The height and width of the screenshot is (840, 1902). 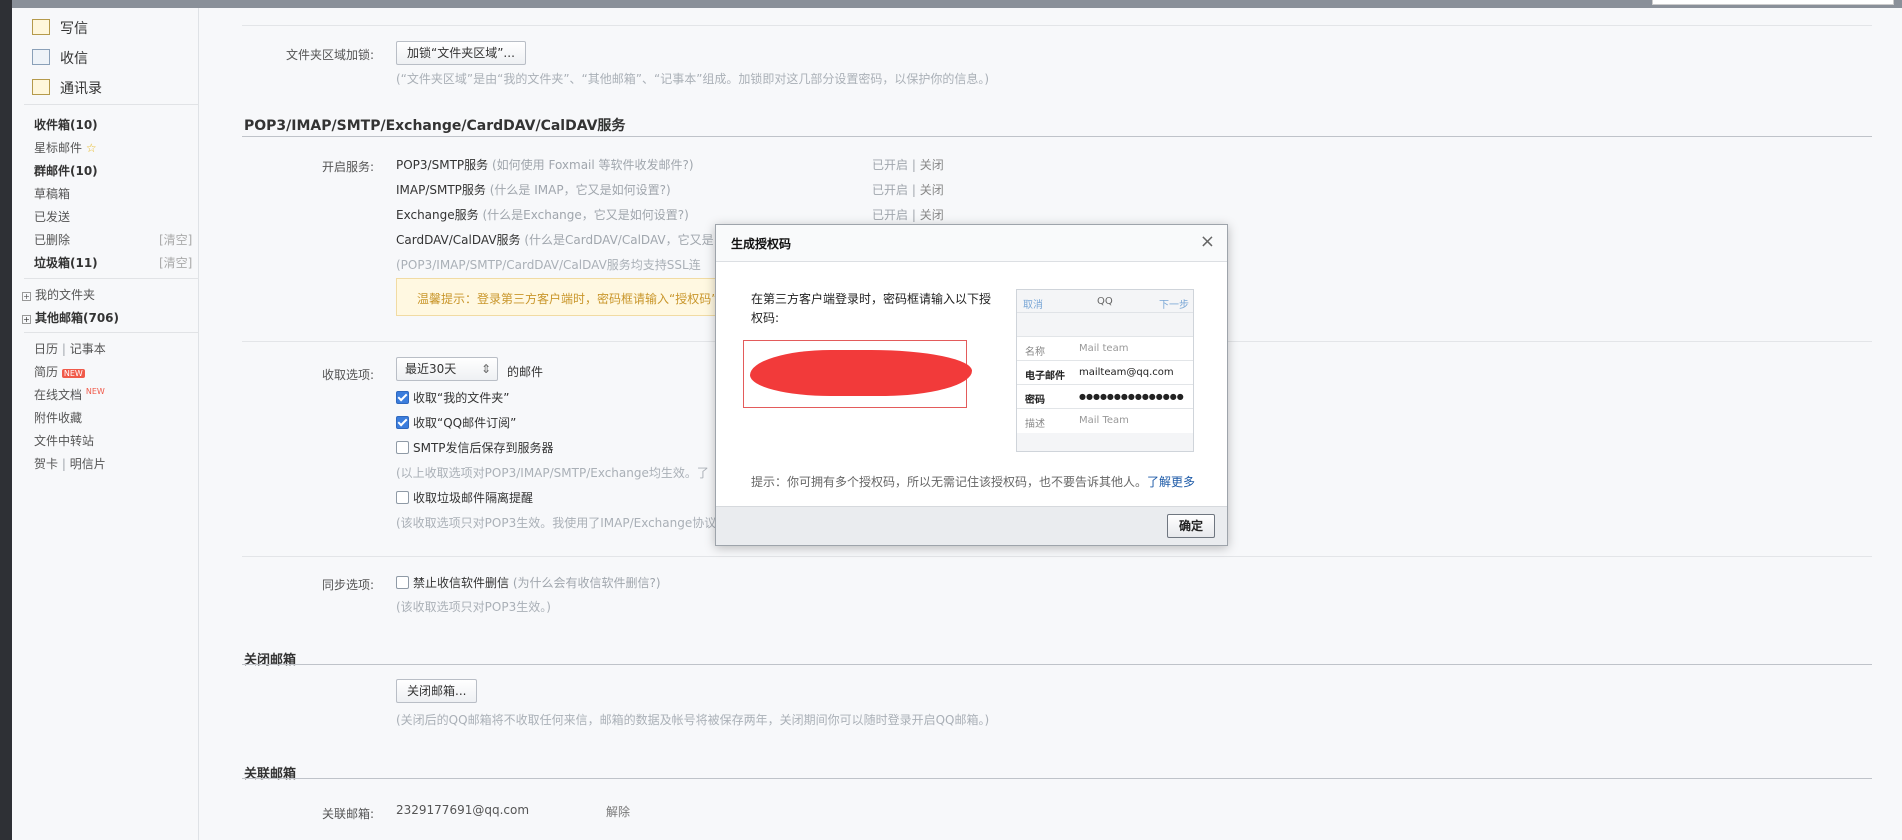 What do you see at coordinates (483, 448) in the screenshot?
I see `checkbox-label: SMTP发信后保存到服务器` at bounding box center [483, 448].